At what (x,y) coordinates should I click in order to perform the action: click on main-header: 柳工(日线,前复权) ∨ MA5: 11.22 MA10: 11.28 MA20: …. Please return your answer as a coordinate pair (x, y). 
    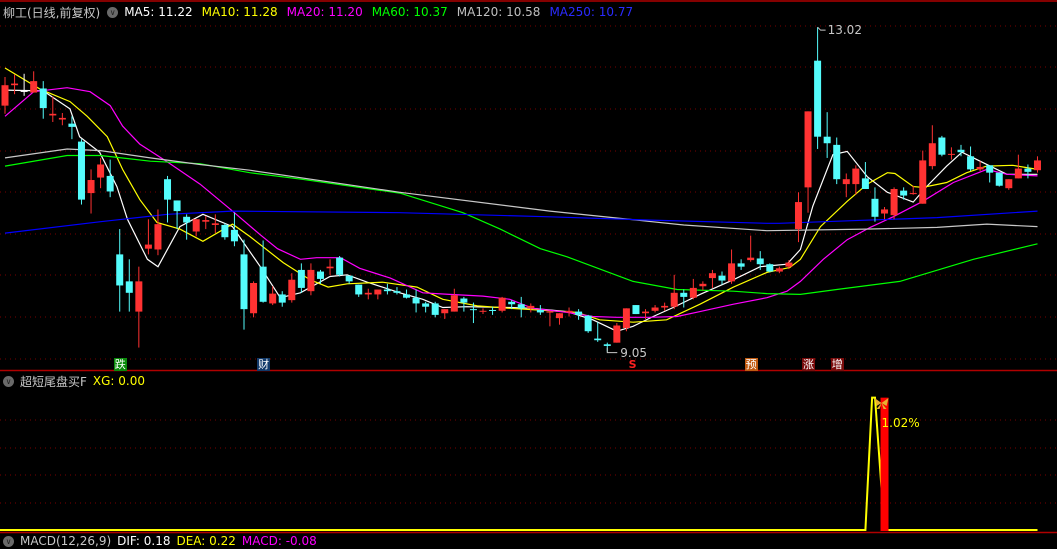
    Looking at the image, I should click on (324, 12).